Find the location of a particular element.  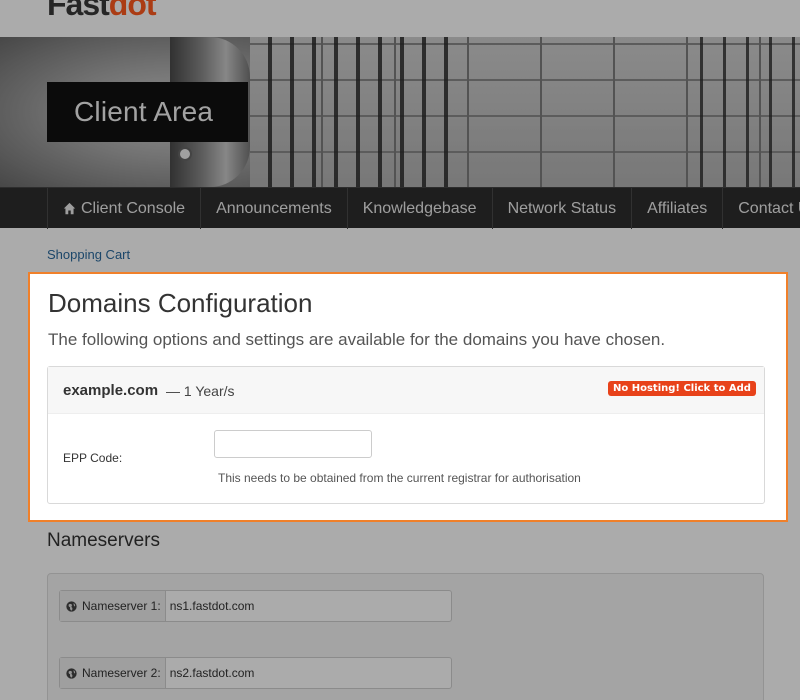

domain-period: — 1 Year/s is located at coordinates (200, 391).